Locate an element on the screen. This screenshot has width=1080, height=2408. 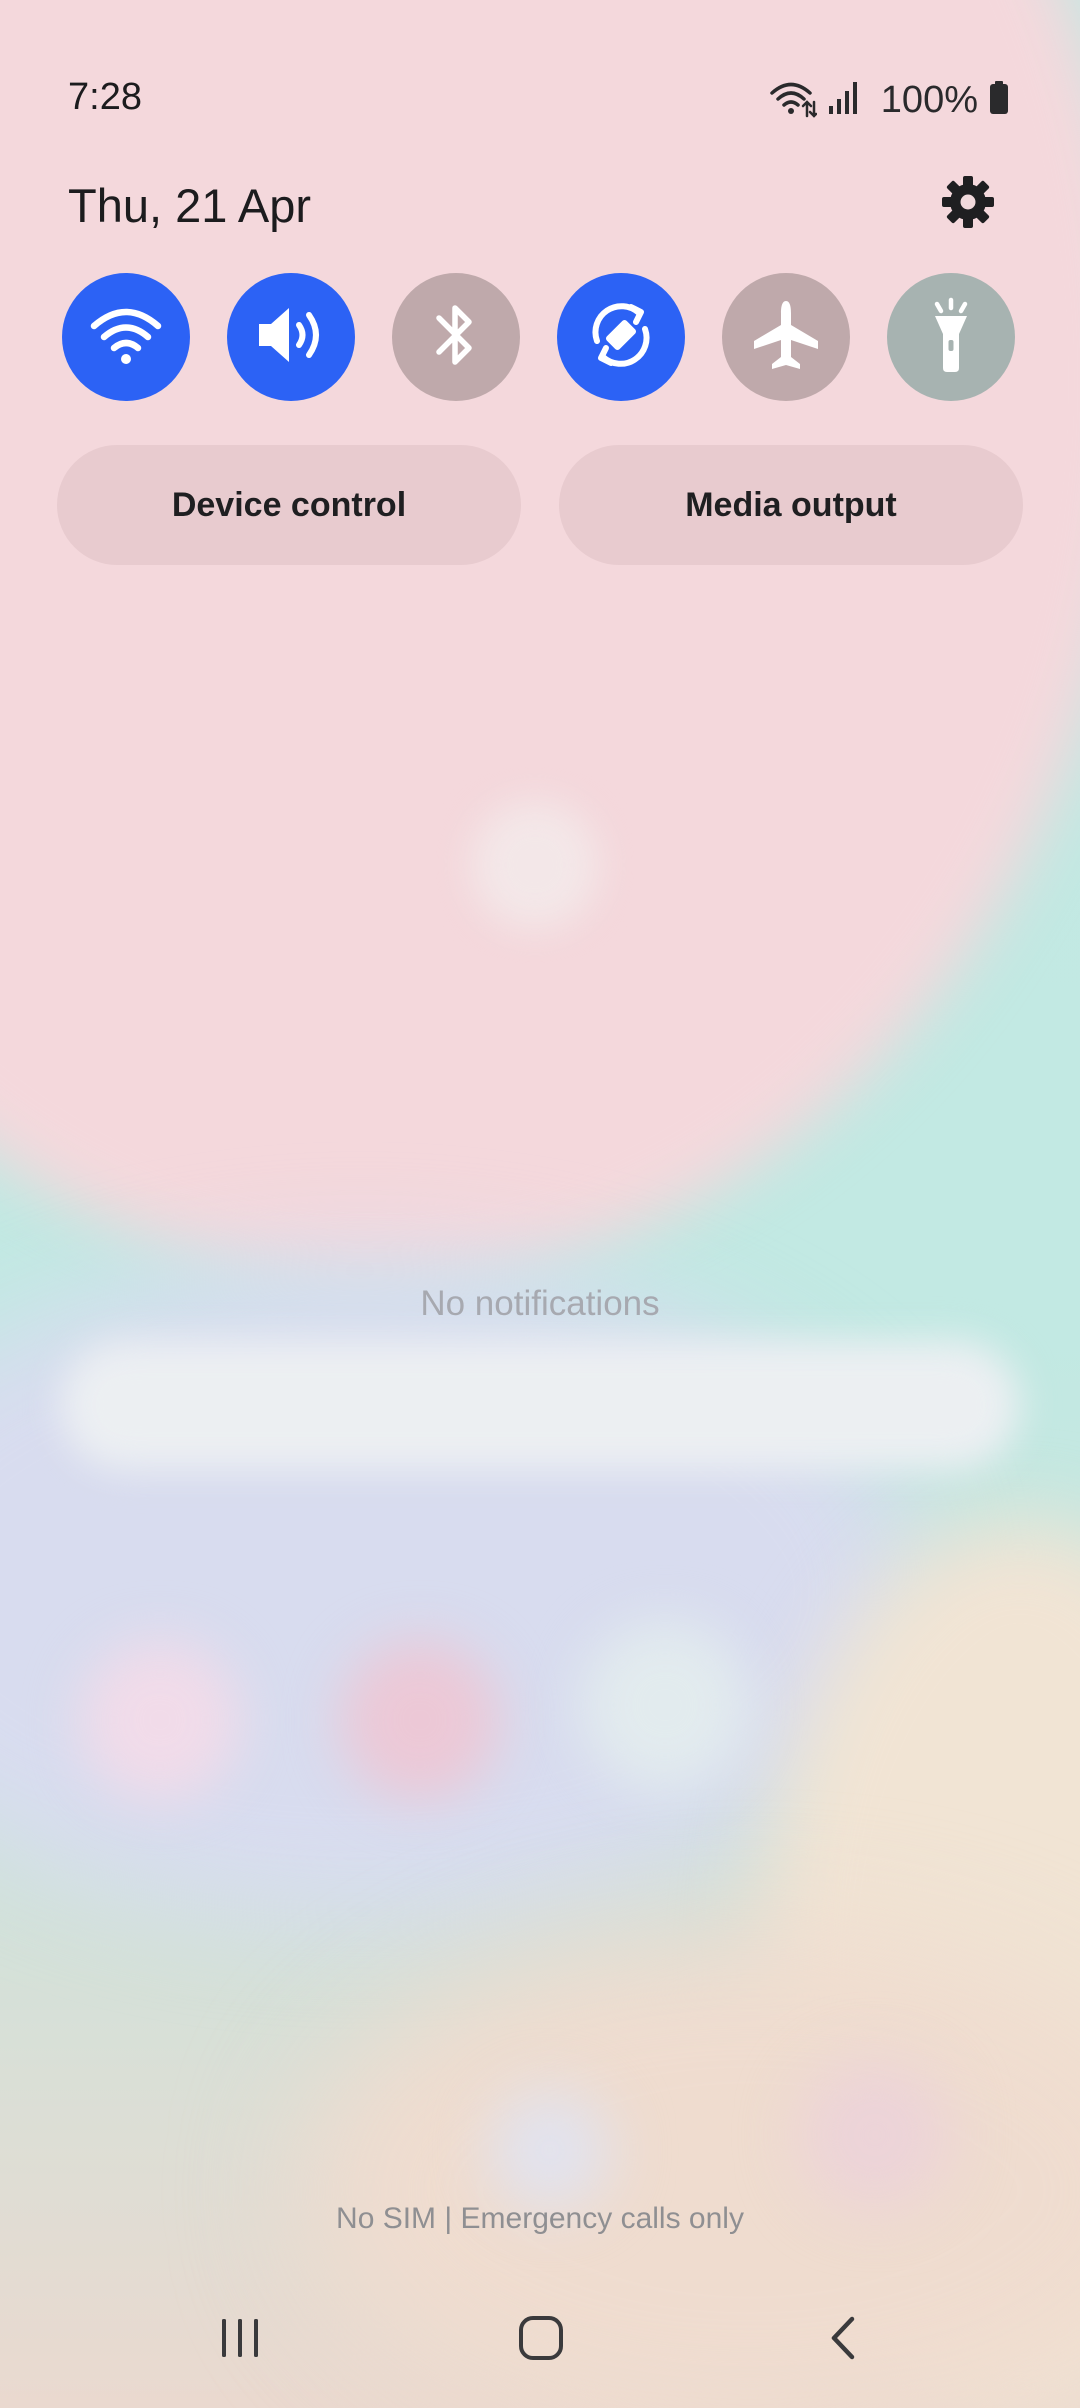
home-button is located at coordinates (541, 2340).